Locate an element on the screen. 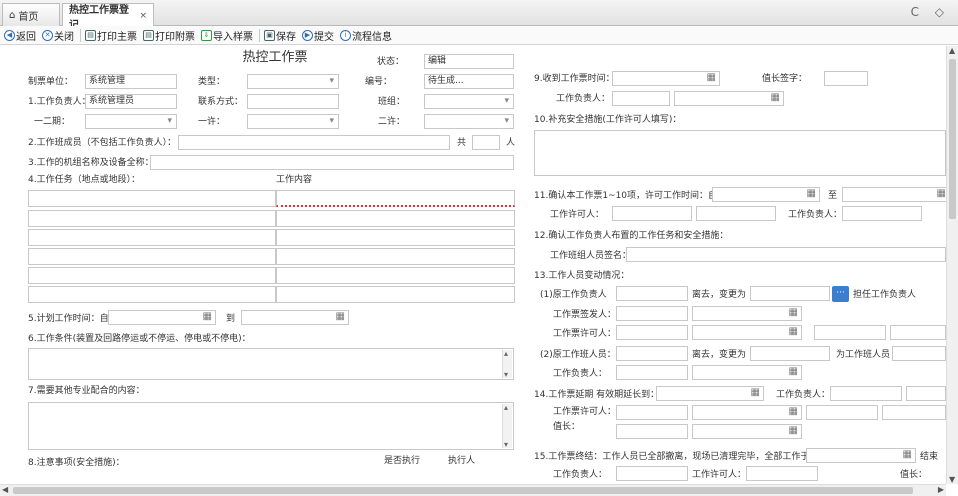  extend-permitter-field is located at coordinates (652, 412).